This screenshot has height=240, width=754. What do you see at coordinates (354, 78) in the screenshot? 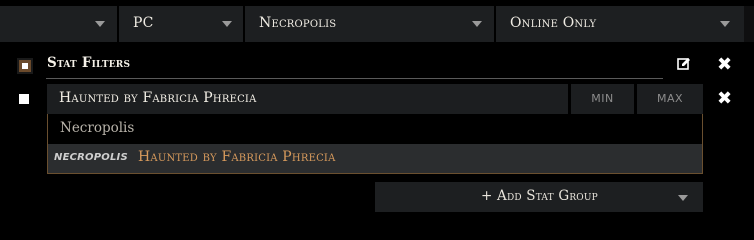
I see `group-divider` at bounding box center [354, 78].